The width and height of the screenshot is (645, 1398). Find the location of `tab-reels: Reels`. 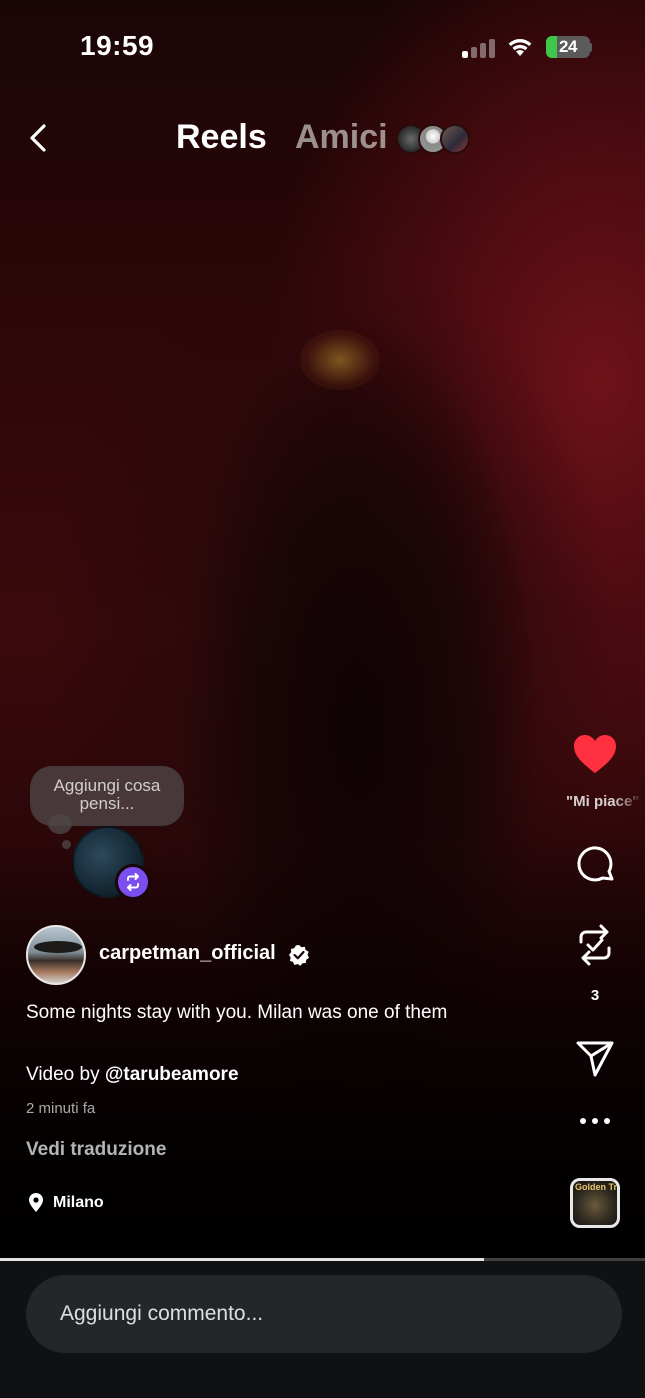

tab-reels: Reels is located at coordinates (221, 137).